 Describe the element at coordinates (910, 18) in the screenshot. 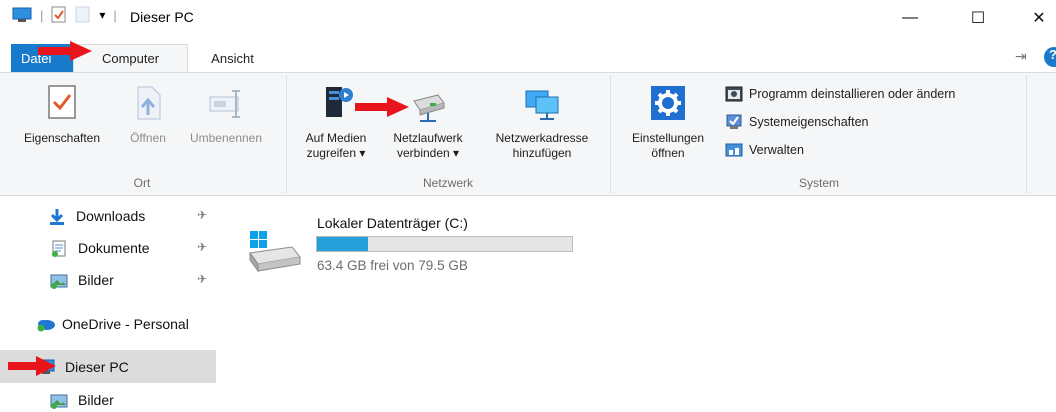

I see `minimize-button: —` at that location.